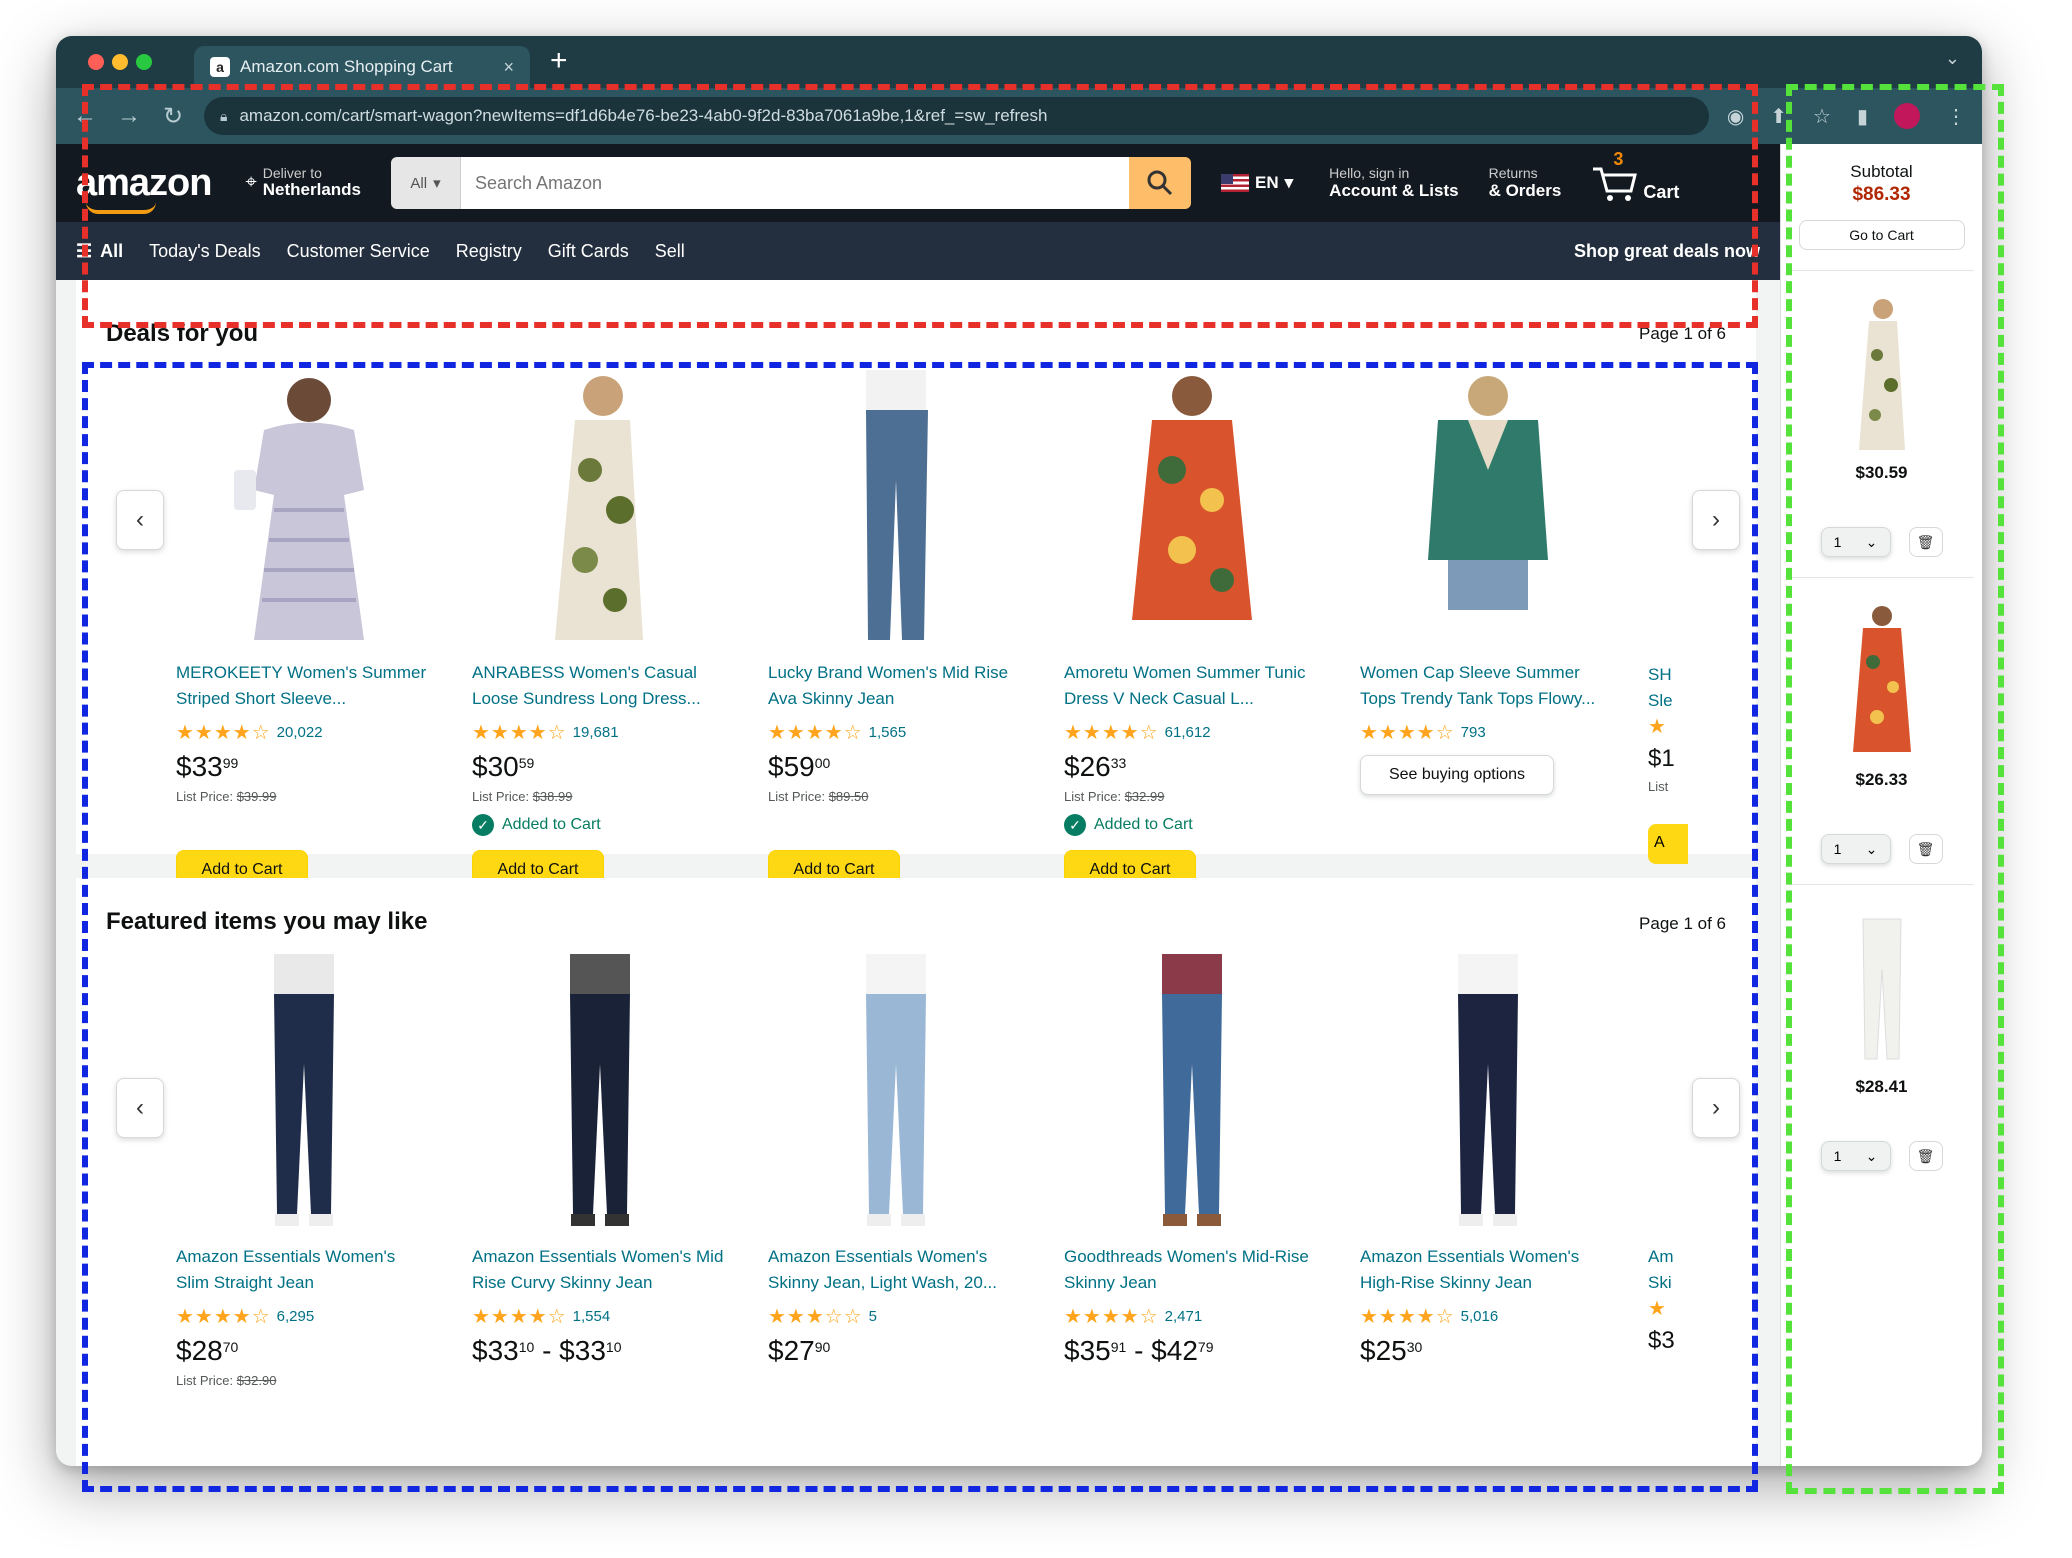  I want to click on product-rating: ★★★★☆ 61,612, so click(1192, 732).